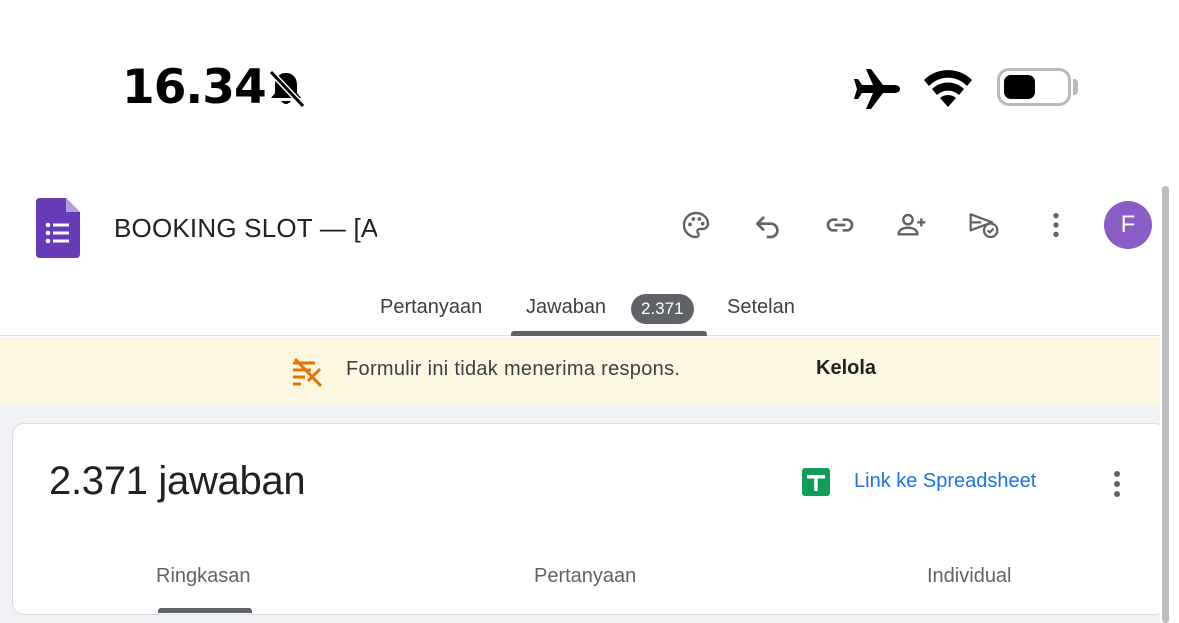 Image resolution: width=1179 pixels, height=623 pixels. What do you see at coordinates (1165, 404) in the screenshot?
I see `scrollbar-thumb` at bounding box center [1165, 404].